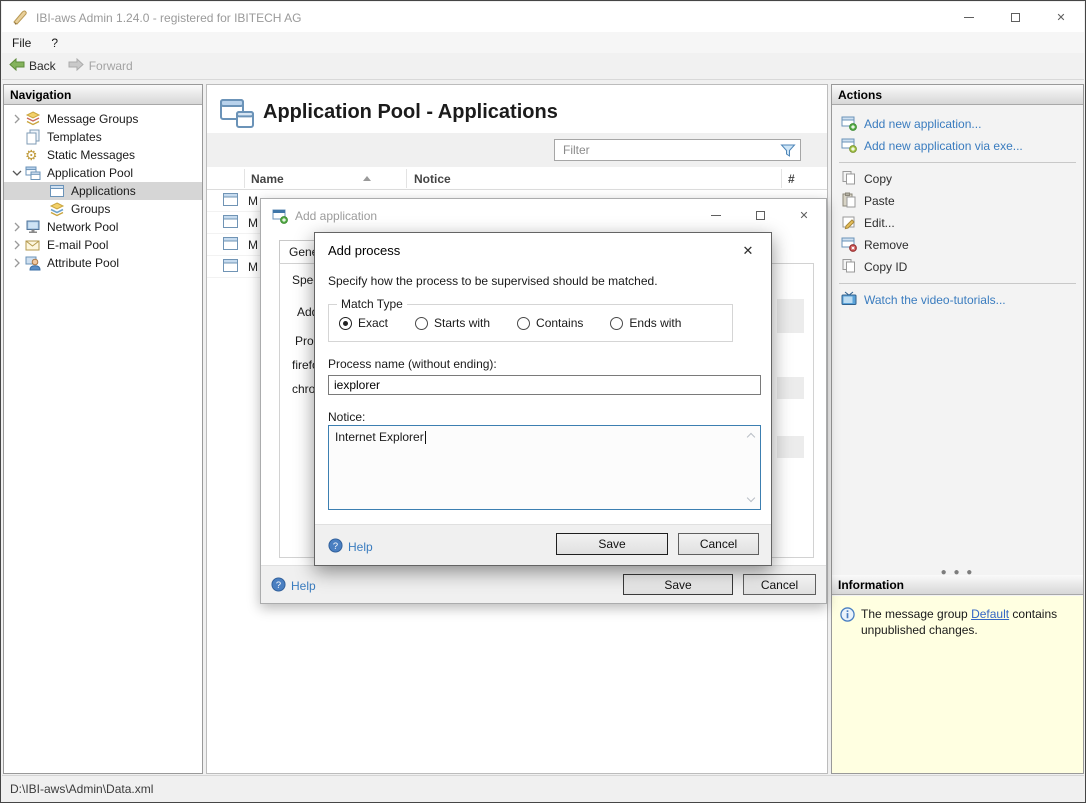 The image size is (1086, 803). I want to click on hidden-content-block, so click(790, 388).